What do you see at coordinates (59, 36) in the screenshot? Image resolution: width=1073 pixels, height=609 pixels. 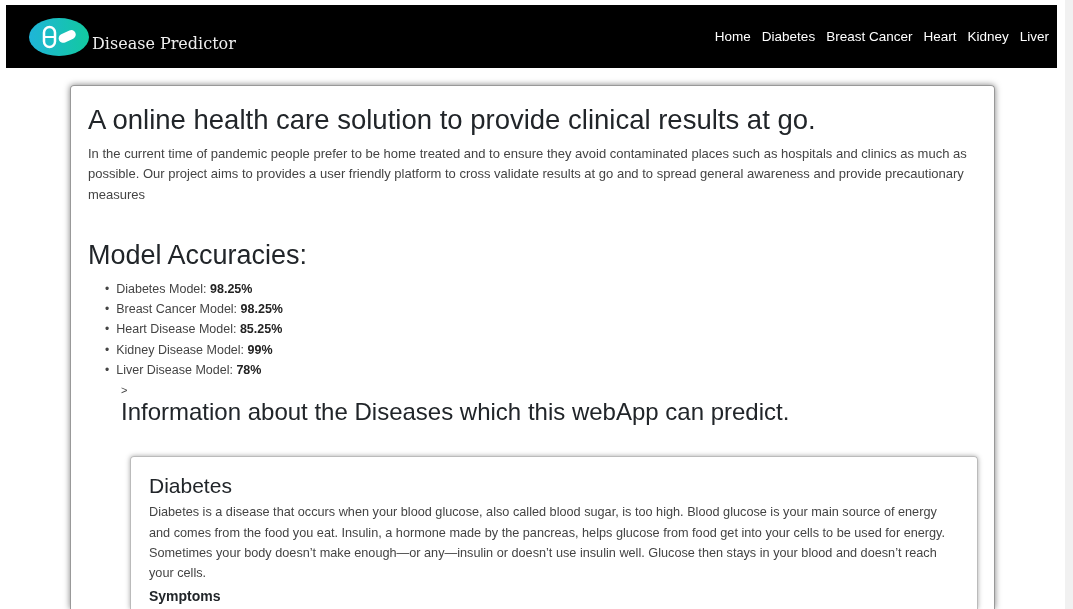 I see `logo-icon` at bounding box center [59, 36].